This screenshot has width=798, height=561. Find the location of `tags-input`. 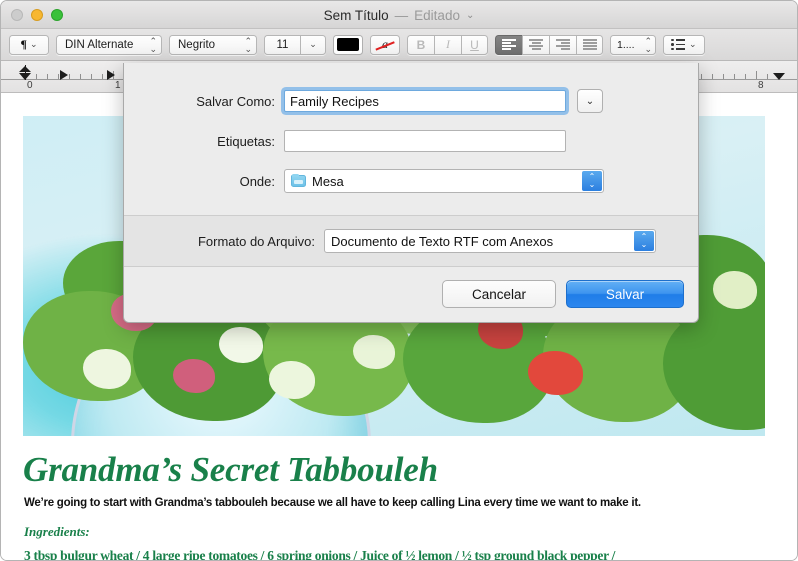

tags-input is located at coordinates (425, 141).